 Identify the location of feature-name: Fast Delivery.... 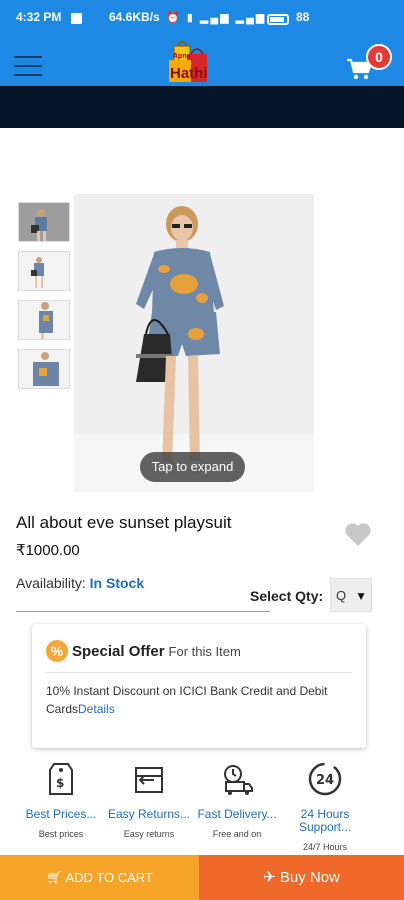
(237, 814).